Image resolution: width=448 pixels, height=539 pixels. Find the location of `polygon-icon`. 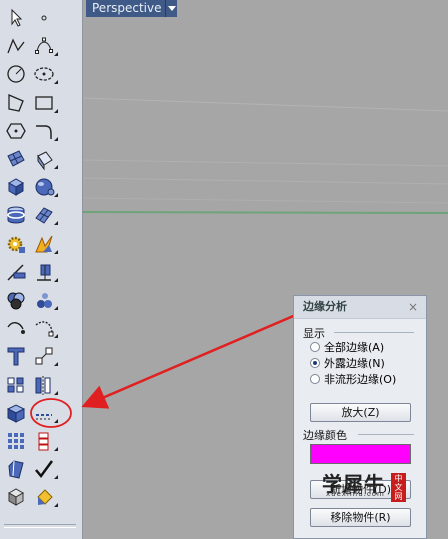

polygon-icon is located at coordinates (16, 102).